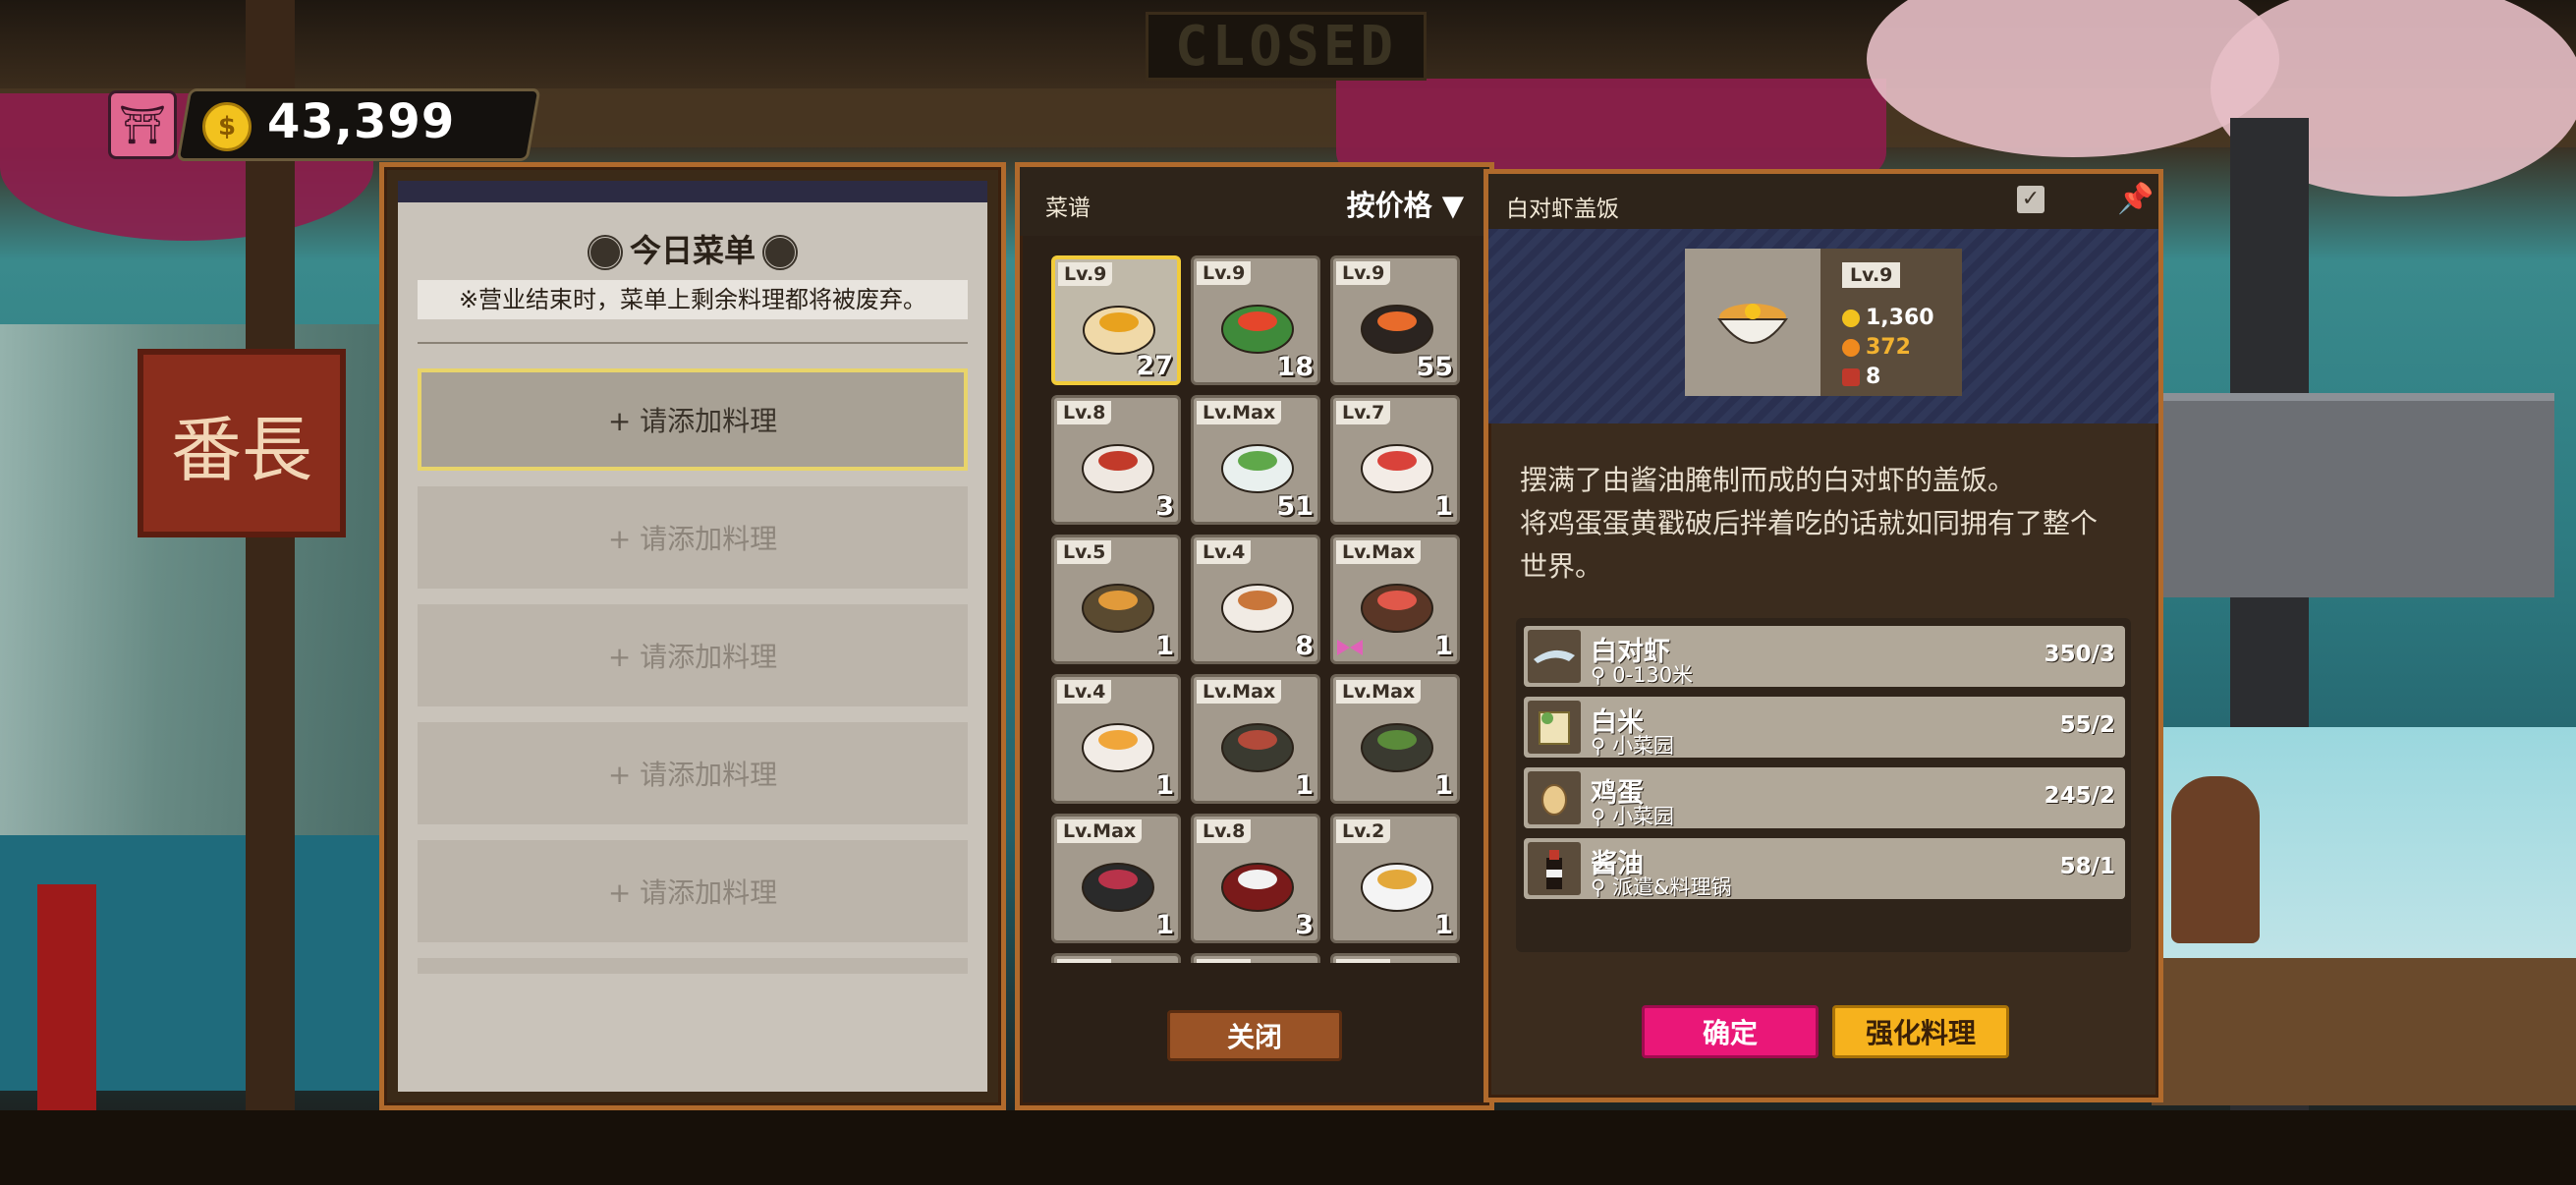 The width and height of the screenshot is (2576, 1185). I want to click on ingredient-location-text: 0-130米, so click(1653, 675).